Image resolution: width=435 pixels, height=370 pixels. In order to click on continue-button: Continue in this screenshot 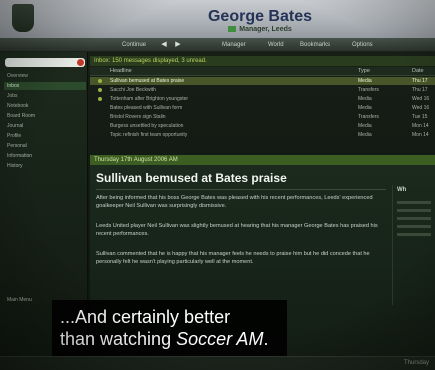, I will do `click(134, 45)`.